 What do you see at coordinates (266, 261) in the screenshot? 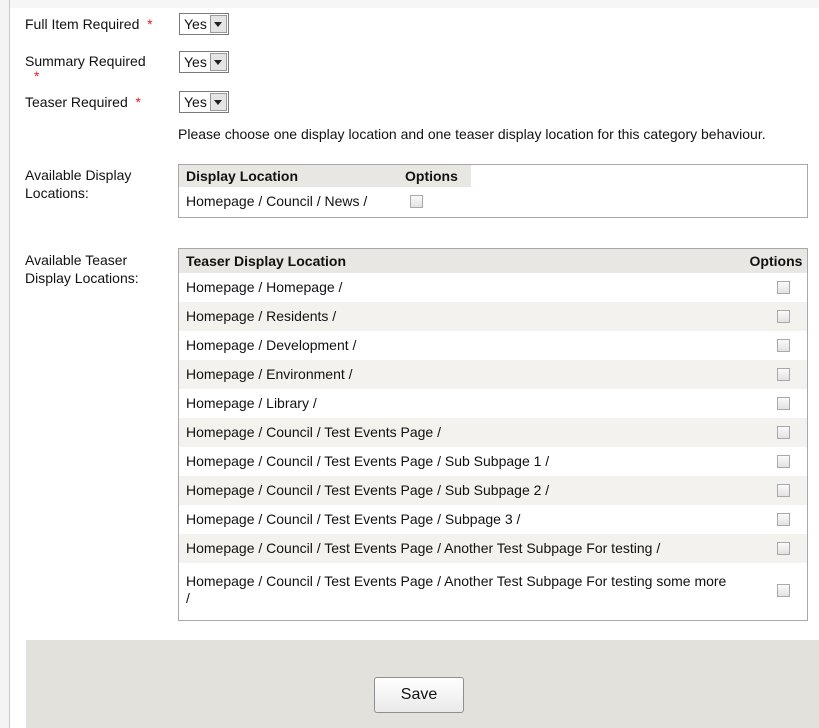
I see `col-teaser-display-location: Teaser Display Location` at bounding box center [266, 261].